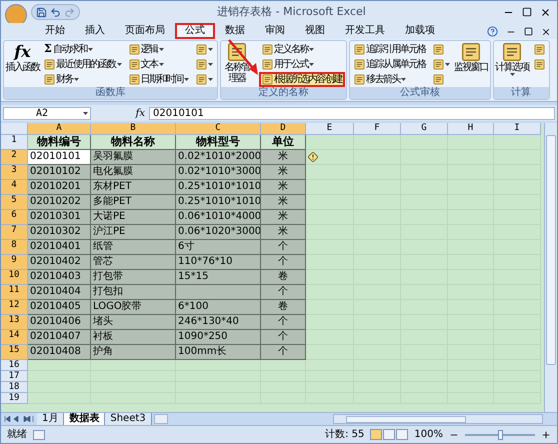 The width and height of the screenshot is (558, 444). What do you see at coordinates (59, 262) in the screenshot?
I see `table-cell: 02010402` at bounding box center [59, 262].